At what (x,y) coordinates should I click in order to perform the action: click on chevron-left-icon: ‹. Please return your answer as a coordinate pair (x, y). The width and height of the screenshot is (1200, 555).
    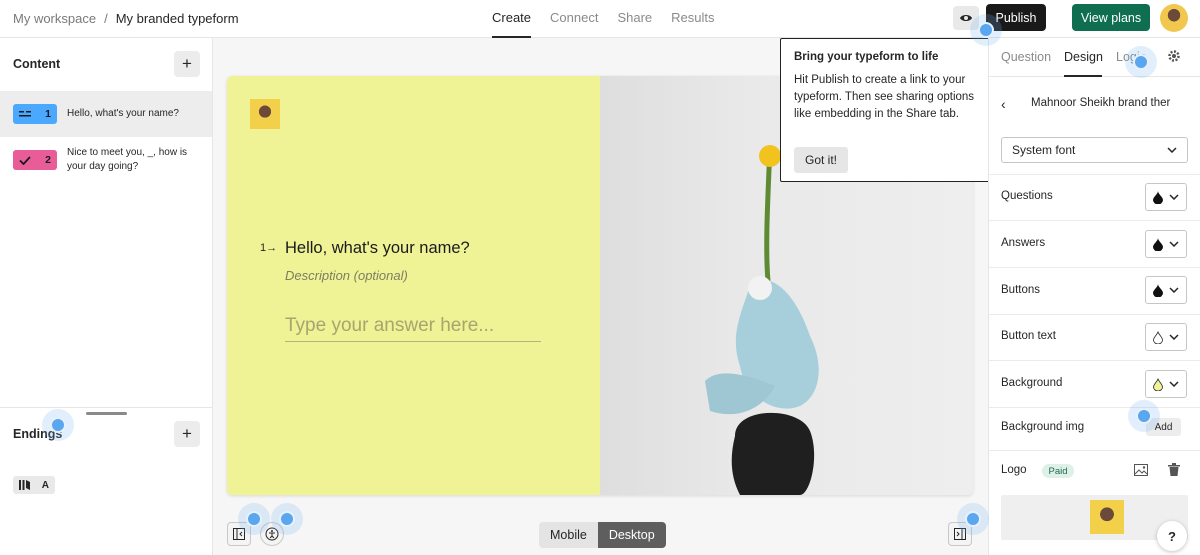
    Looking at the image, I should click on (1003, 104).